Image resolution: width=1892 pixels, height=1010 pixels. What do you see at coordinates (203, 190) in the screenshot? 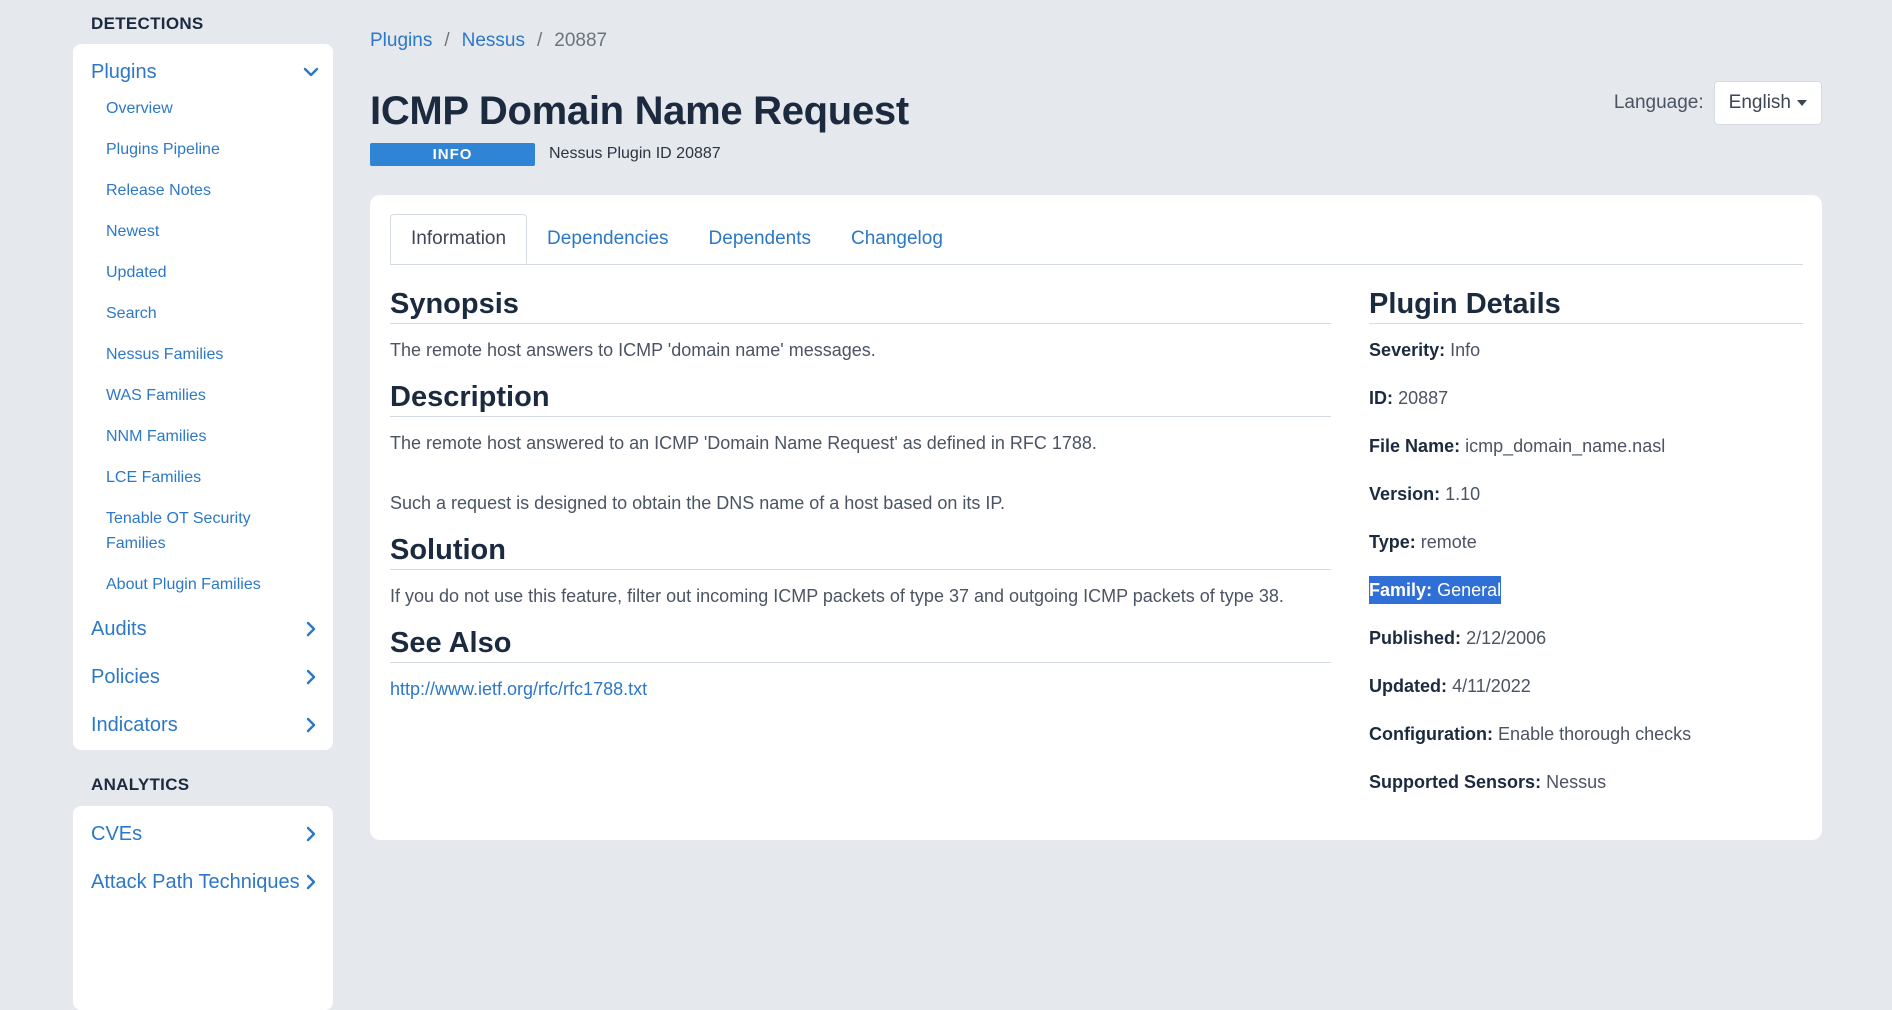
I see `sidebar-item-release-notes: Release Notes` at bounding box center [203, 190].